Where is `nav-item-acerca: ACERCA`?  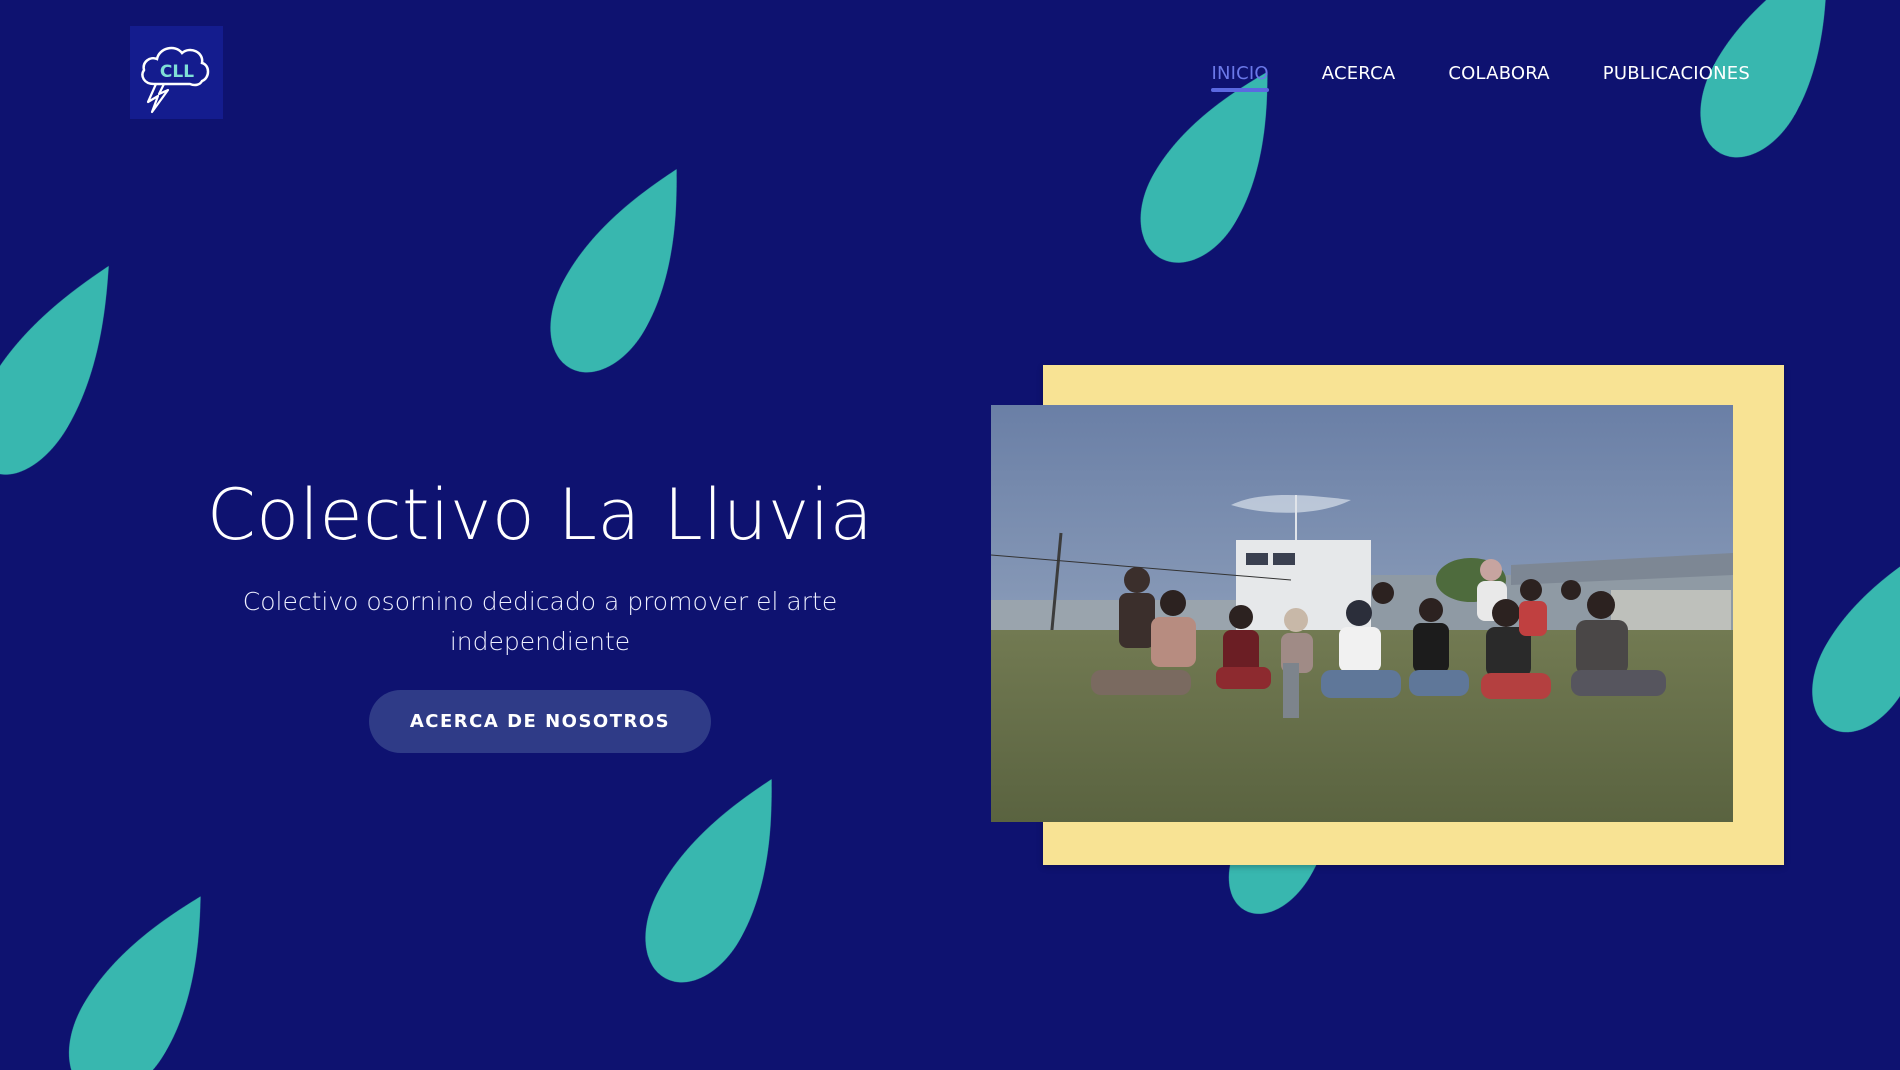 nav-item-acerca: ACERCA is located at coordinates (1359, 74).